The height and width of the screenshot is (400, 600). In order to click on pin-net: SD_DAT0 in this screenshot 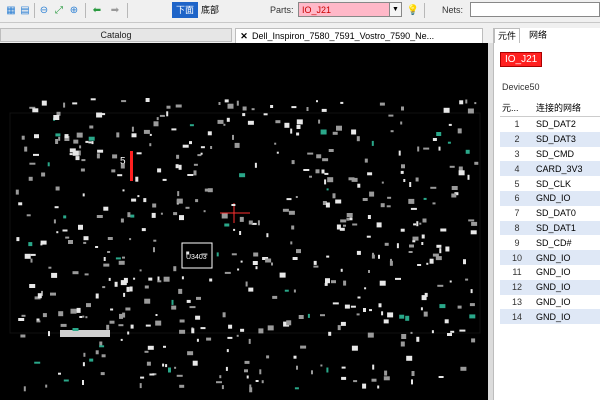, I will do `click(556, 213)`.